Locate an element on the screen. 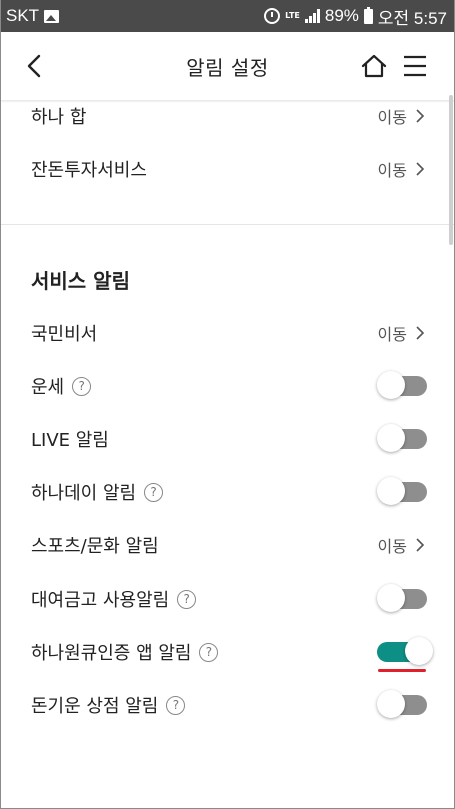  list-item-hana-hap: 하나 합 이동 is located at coordinates (227, 120).